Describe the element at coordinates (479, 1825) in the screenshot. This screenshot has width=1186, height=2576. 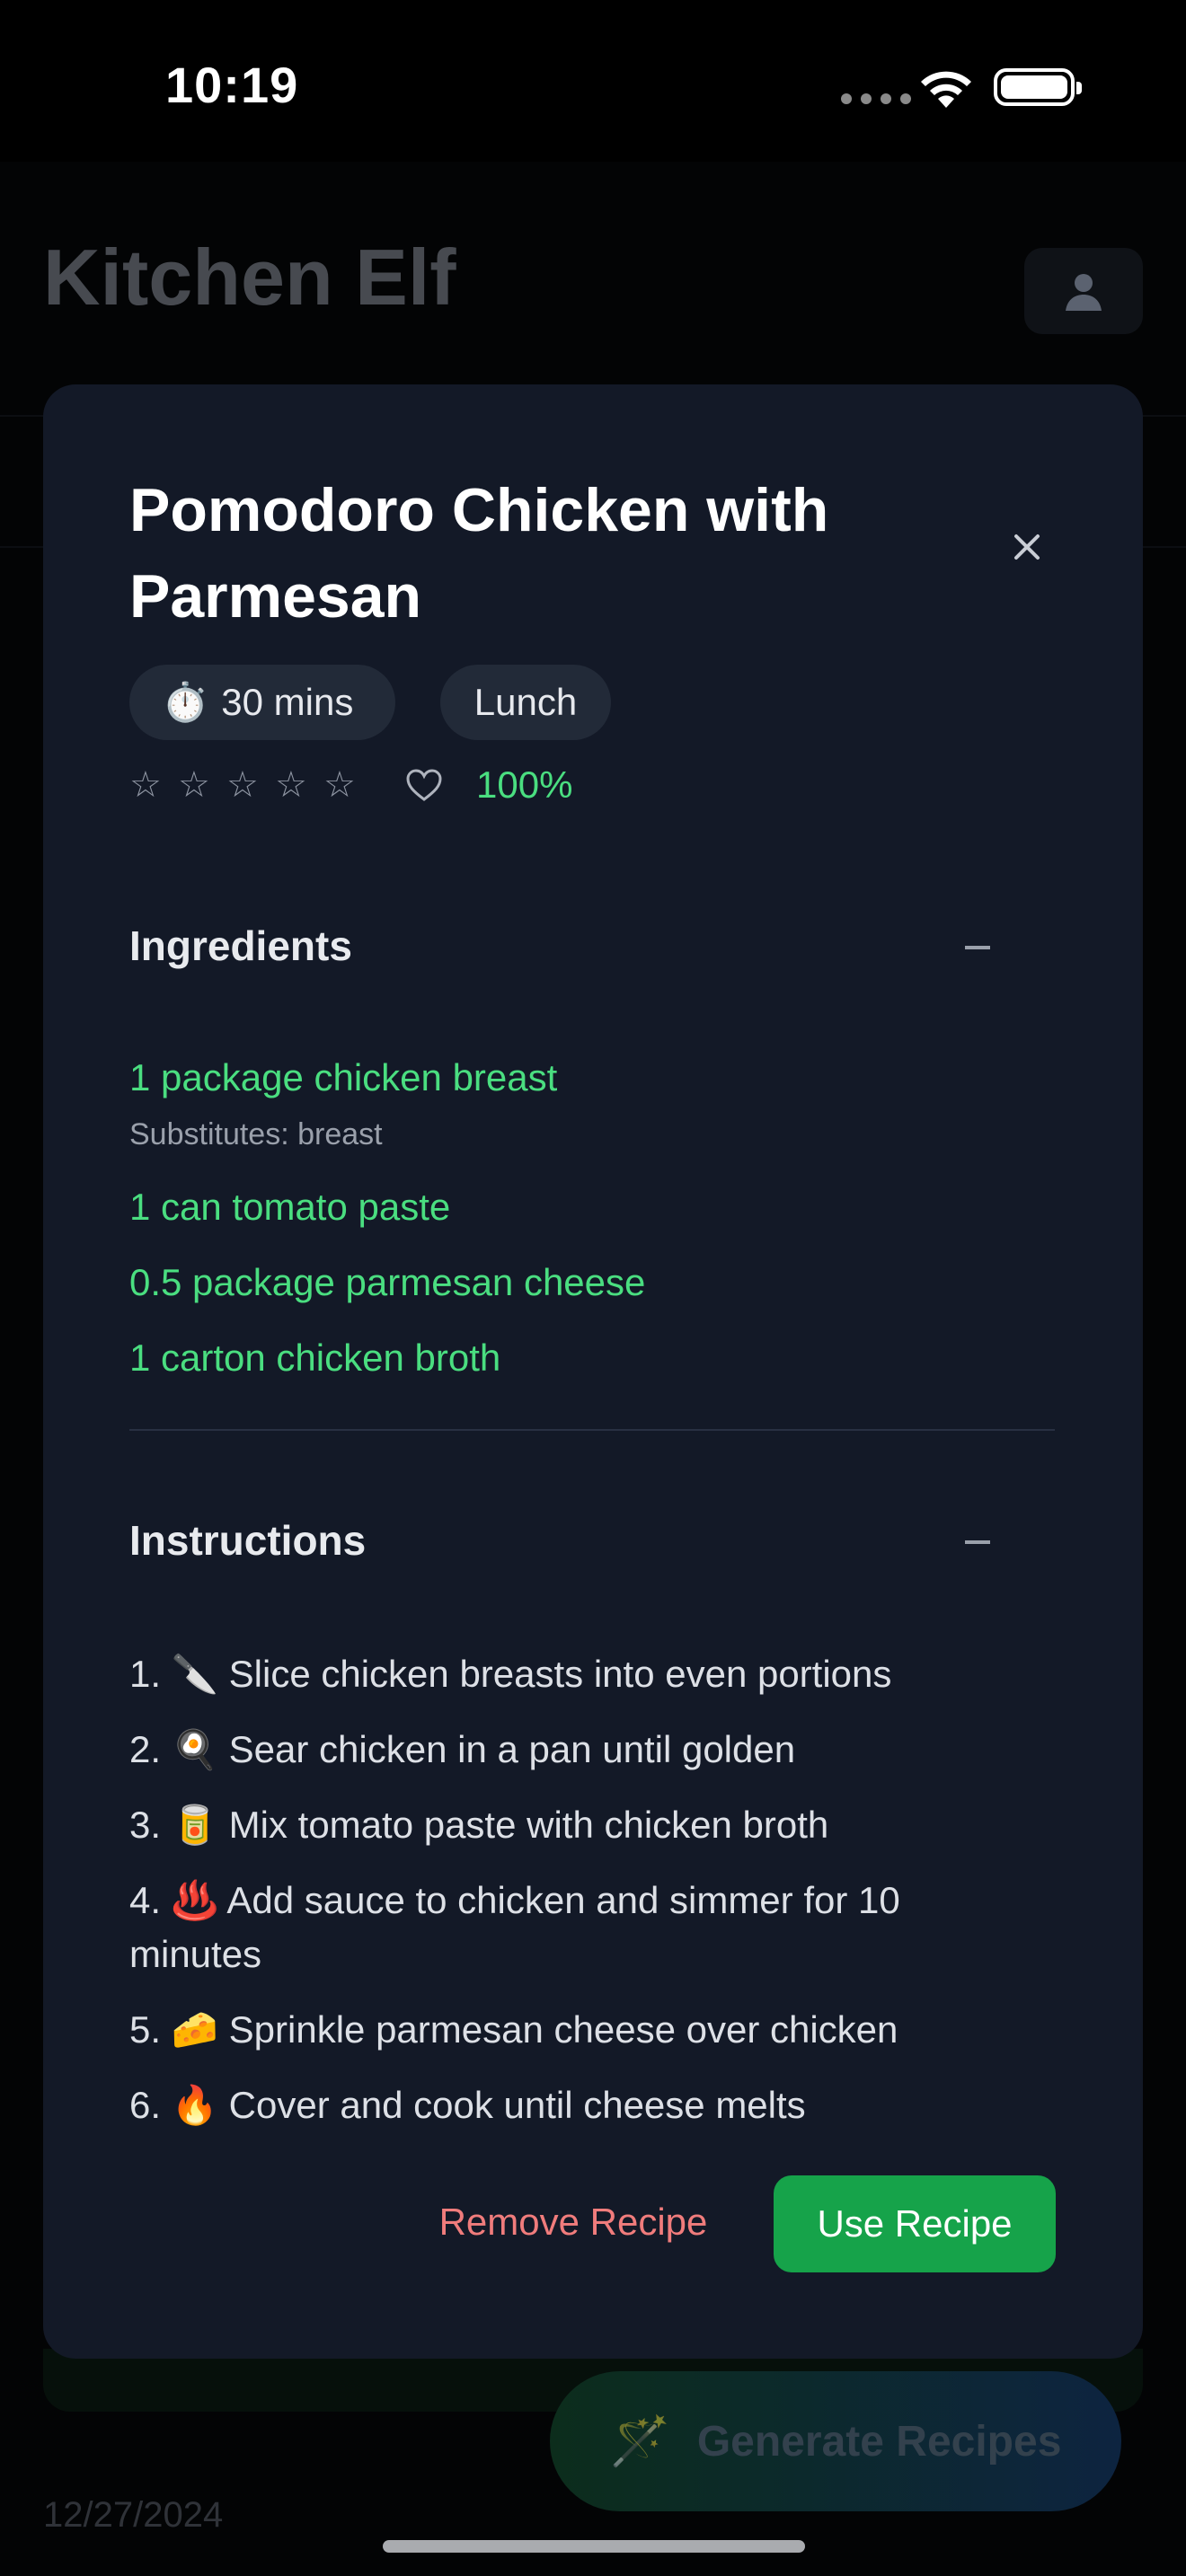
I see `instruction-step: 3. 🥫 Mix tomato paste with chicken broth` at that location.